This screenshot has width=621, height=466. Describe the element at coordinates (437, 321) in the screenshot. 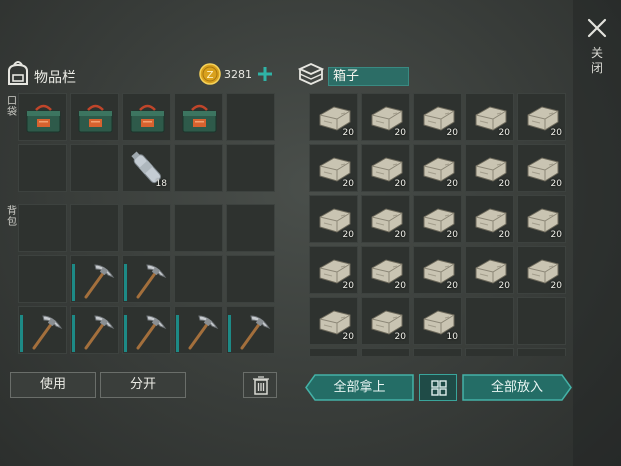

I see `inventory-slot: 10` at that location.